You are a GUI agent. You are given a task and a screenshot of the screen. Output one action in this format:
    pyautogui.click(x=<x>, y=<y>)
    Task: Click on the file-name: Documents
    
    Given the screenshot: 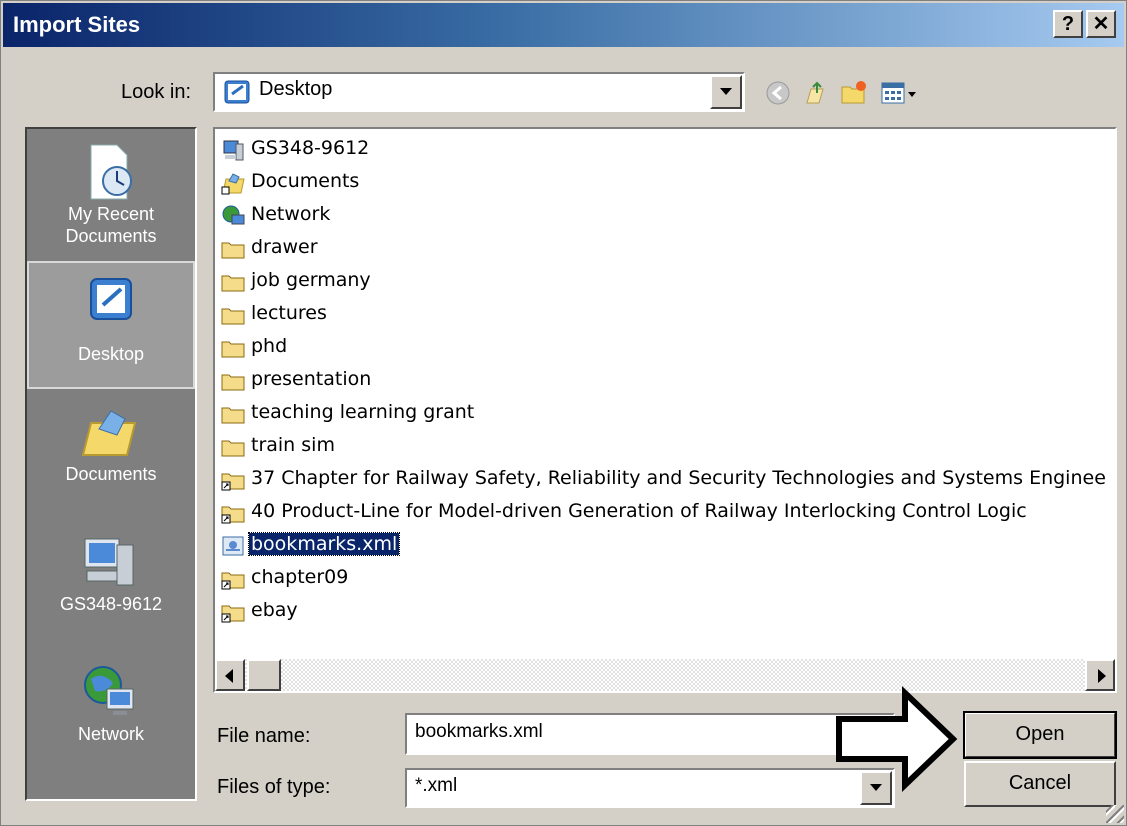 What is the action you would take?
    pyautogui.click(x=305, y=181)
    